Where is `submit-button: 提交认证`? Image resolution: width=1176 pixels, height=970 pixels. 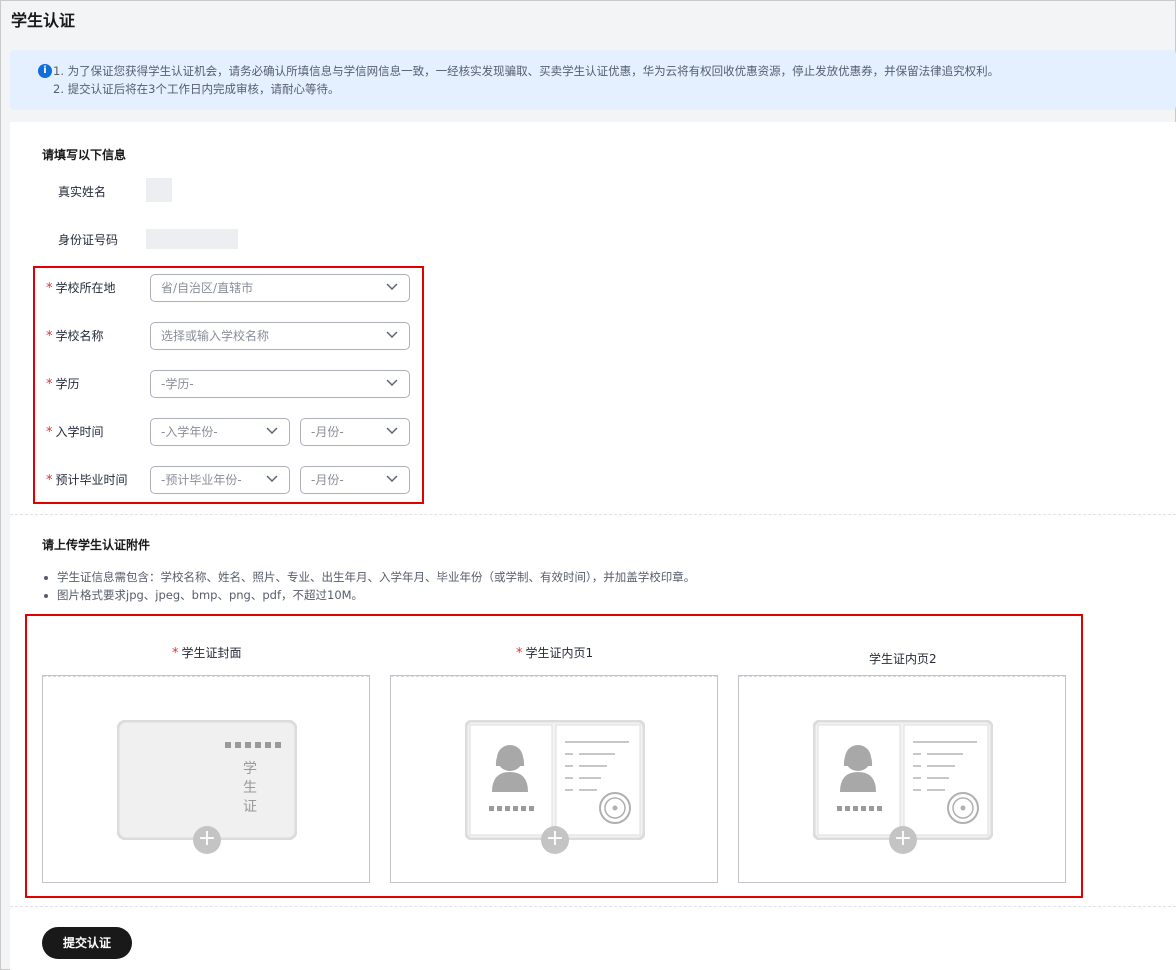
submit-button: 提交认证 is located at coordinates (87, 943).